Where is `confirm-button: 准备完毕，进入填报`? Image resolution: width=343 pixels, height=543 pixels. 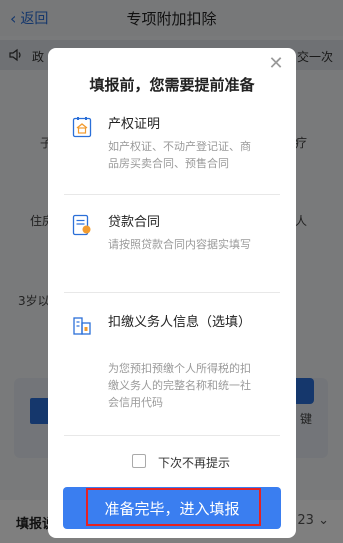
confirm-button: 准备完毕，进入填报 is located at coordinates (172, 508).